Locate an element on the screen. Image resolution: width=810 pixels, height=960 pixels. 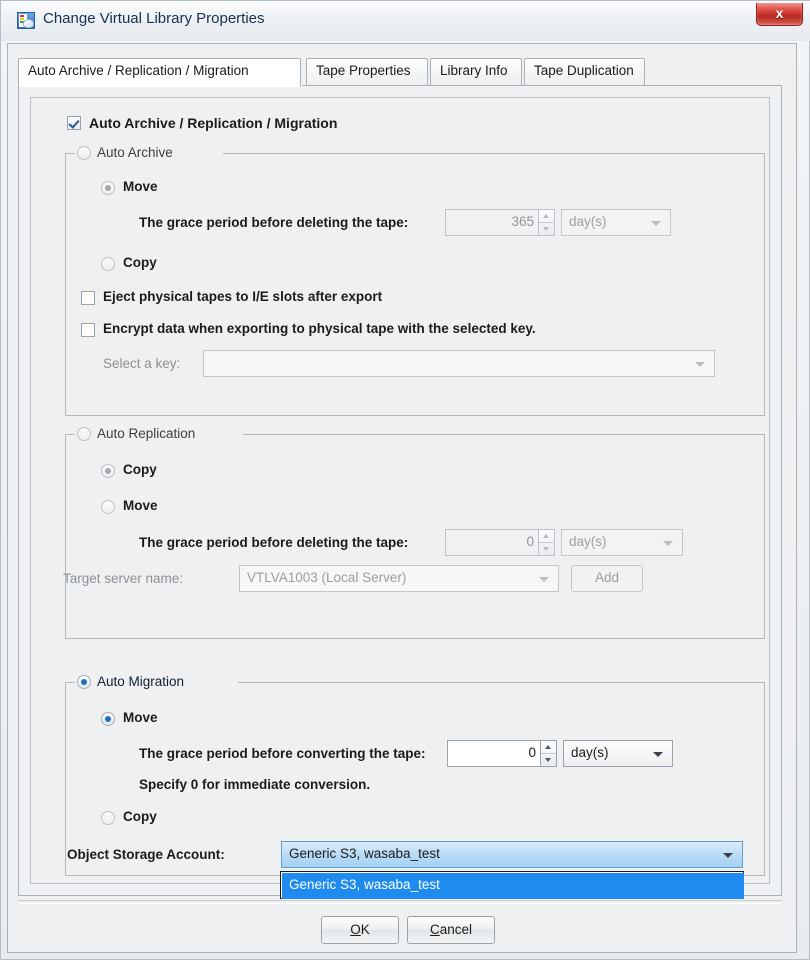
ok-button-mnemonic: O is located at coordinates (355, 929).